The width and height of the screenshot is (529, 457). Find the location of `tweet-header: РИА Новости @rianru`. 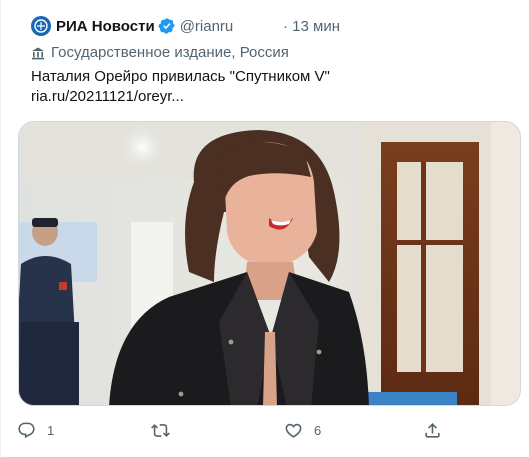

tweet-header: РИА Новости @rianru is located at coordinates (132, 26).